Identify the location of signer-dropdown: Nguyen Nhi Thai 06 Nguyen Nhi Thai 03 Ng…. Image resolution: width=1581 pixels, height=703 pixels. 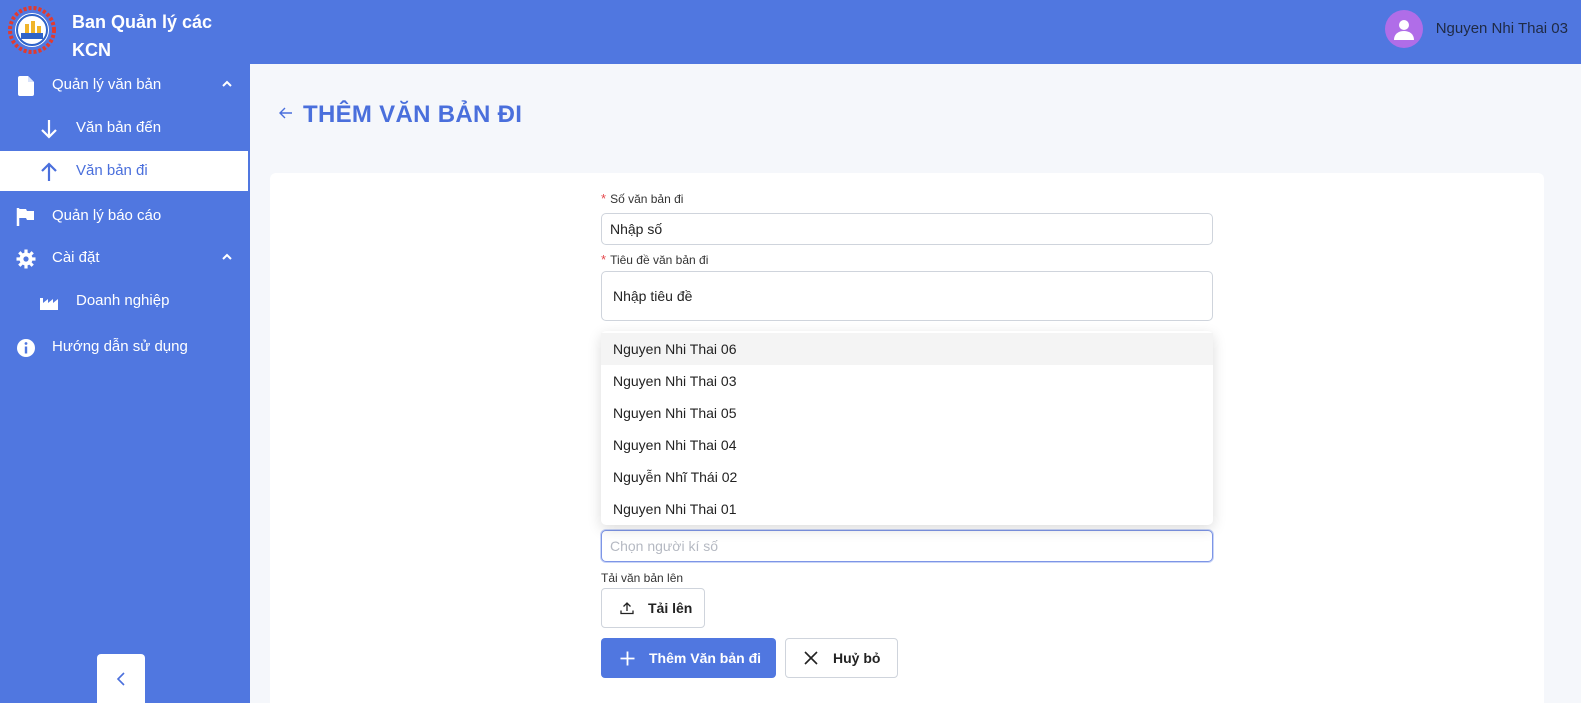
(907, 428).